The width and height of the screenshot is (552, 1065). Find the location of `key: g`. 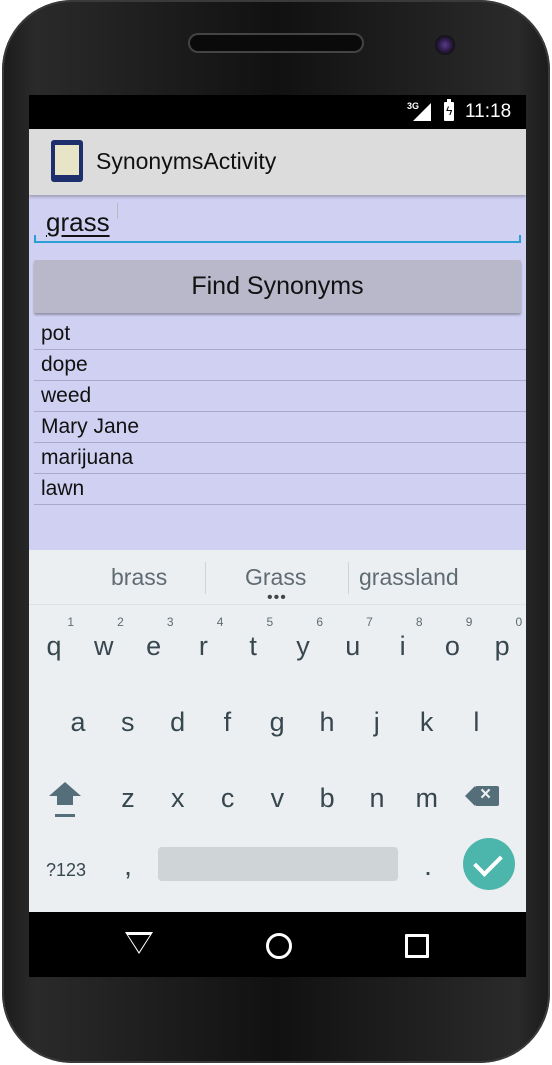

key: g is located at coordinates (277, 717).